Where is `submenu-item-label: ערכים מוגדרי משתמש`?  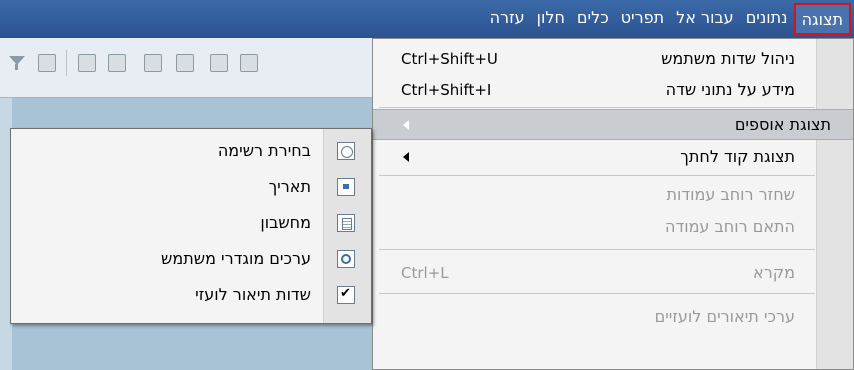
submenu-item-label: ערכים מוגדרי משתמש is located at coordinates (236, 258).